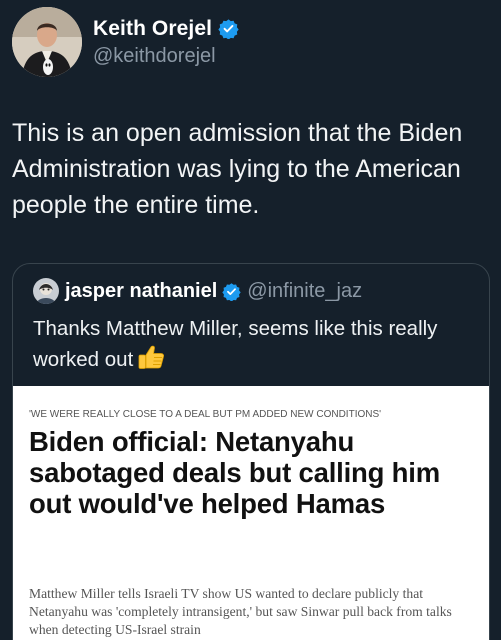 The width and height of the screenshot is (501, 640). I want to click on quoted-tweet-header: jasper nathaniel @infinite_jaz, so click(197, 291).